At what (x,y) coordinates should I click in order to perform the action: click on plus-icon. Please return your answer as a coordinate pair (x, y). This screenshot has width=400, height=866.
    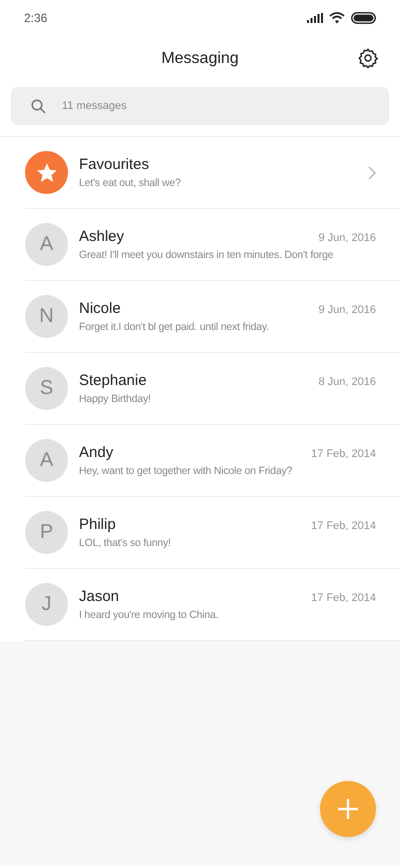
    Looking at the image, I should click on (348, 809).